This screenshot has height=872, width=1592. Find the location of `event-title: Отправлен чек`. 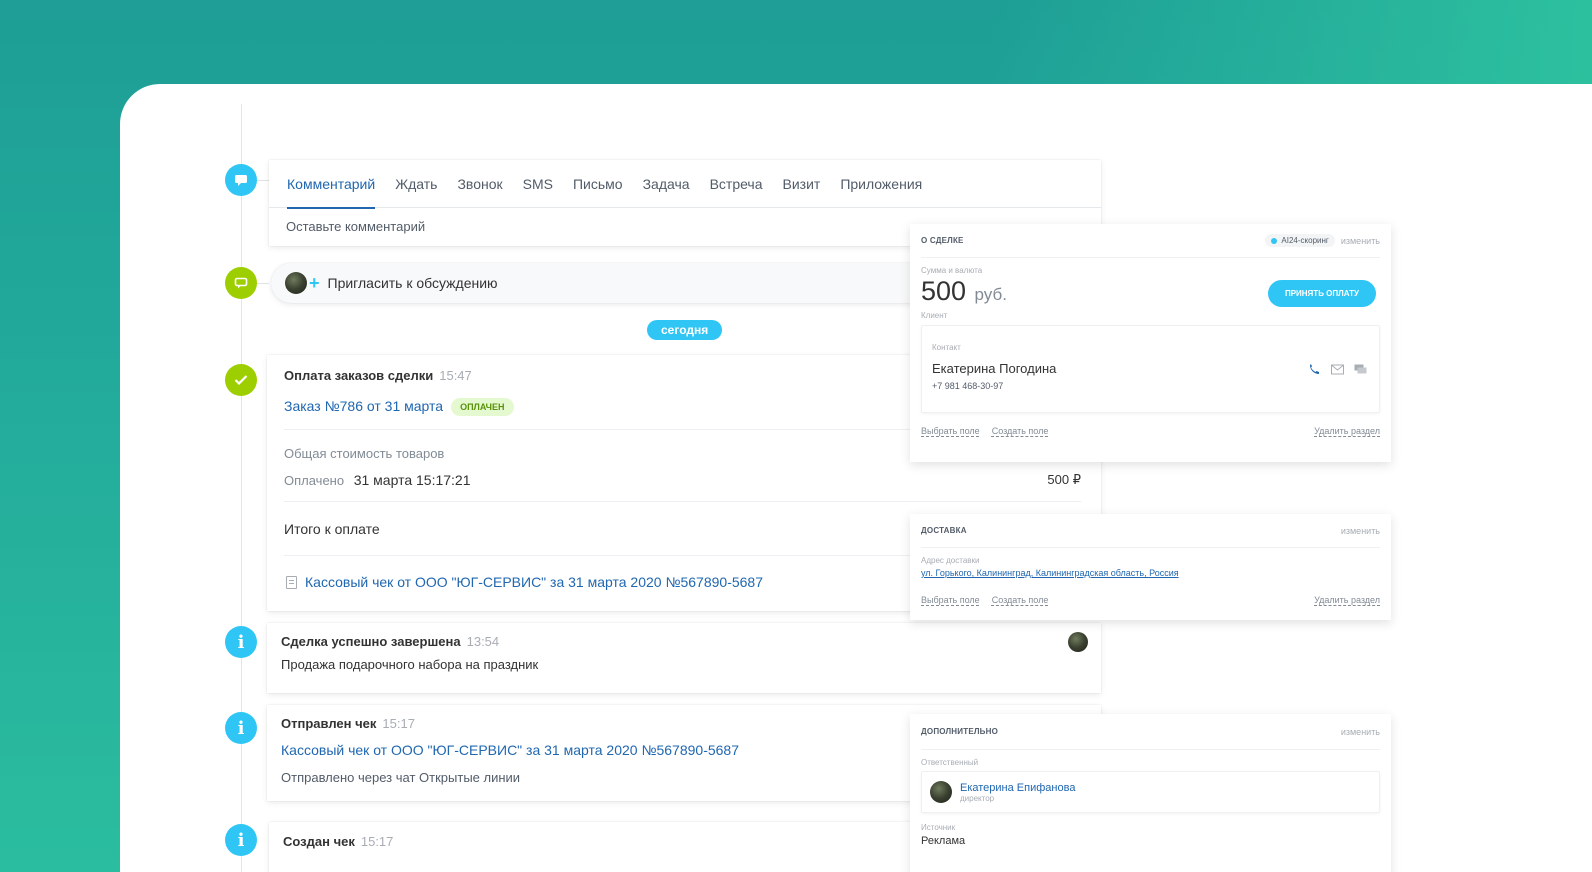

event-title: Отправлен чек is located at coordinates (329, 723).